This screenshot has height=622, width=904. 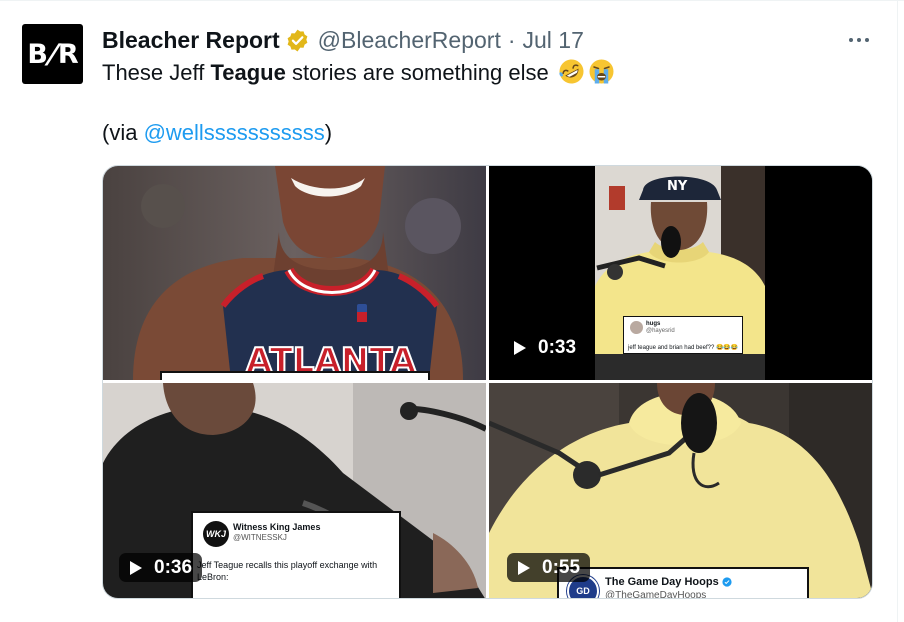 I want to click on card-name: Witness King James, so click(x=277, y=527).